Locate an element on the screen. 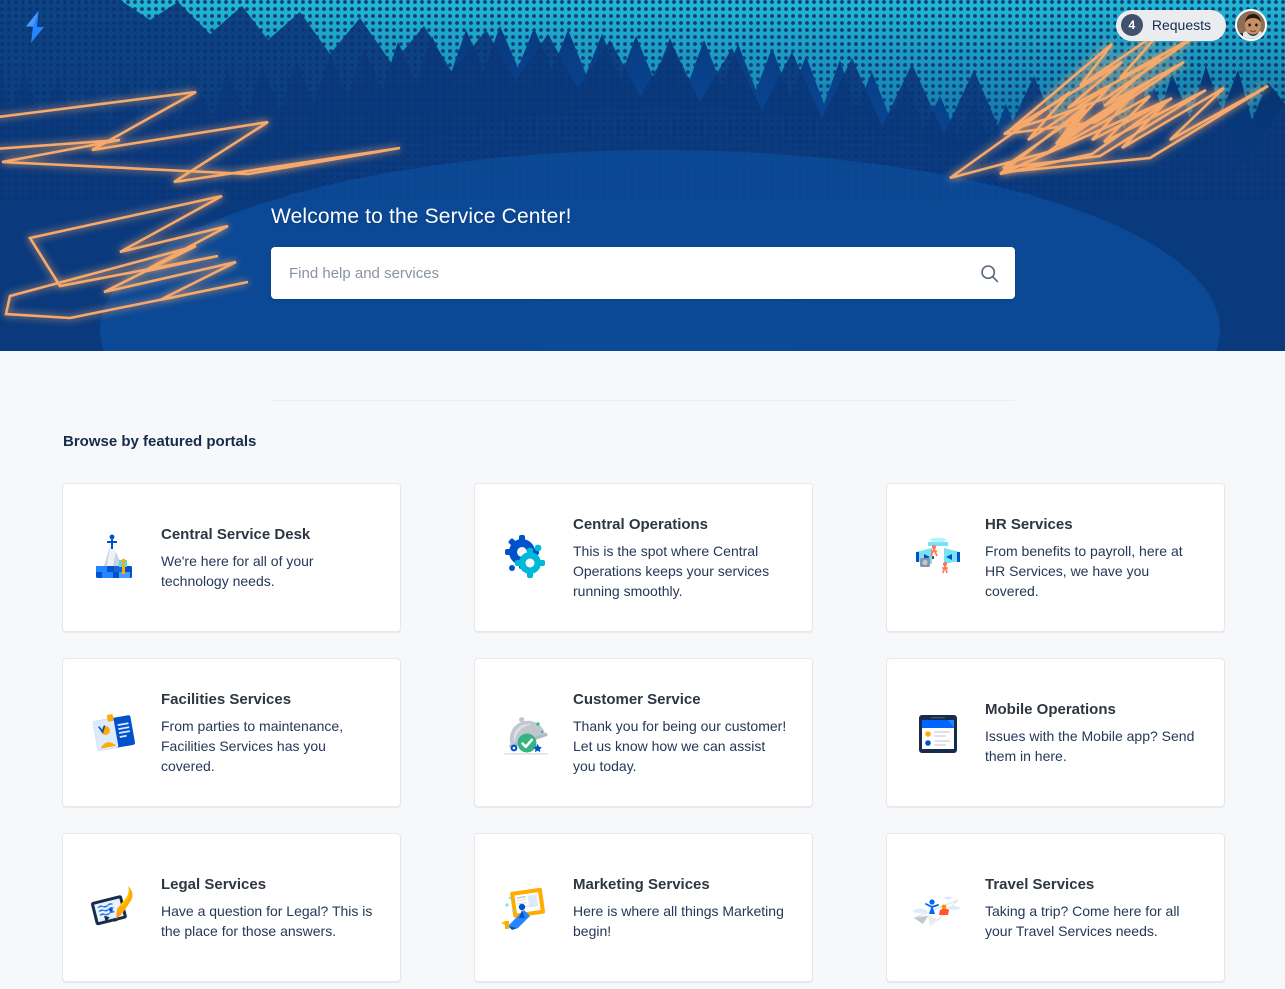 Image resolution: width=1285 pixels, height=989 pixels. avatar-image is located at coordinates (1251, 25).